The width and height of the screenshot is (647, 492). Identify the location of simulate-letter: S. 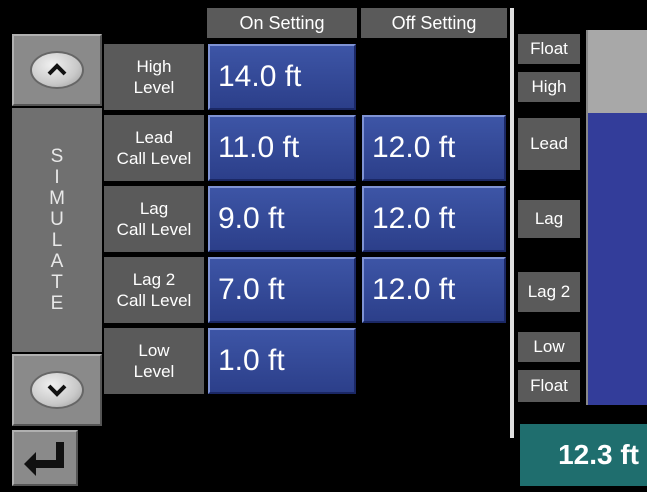
(57, 156).